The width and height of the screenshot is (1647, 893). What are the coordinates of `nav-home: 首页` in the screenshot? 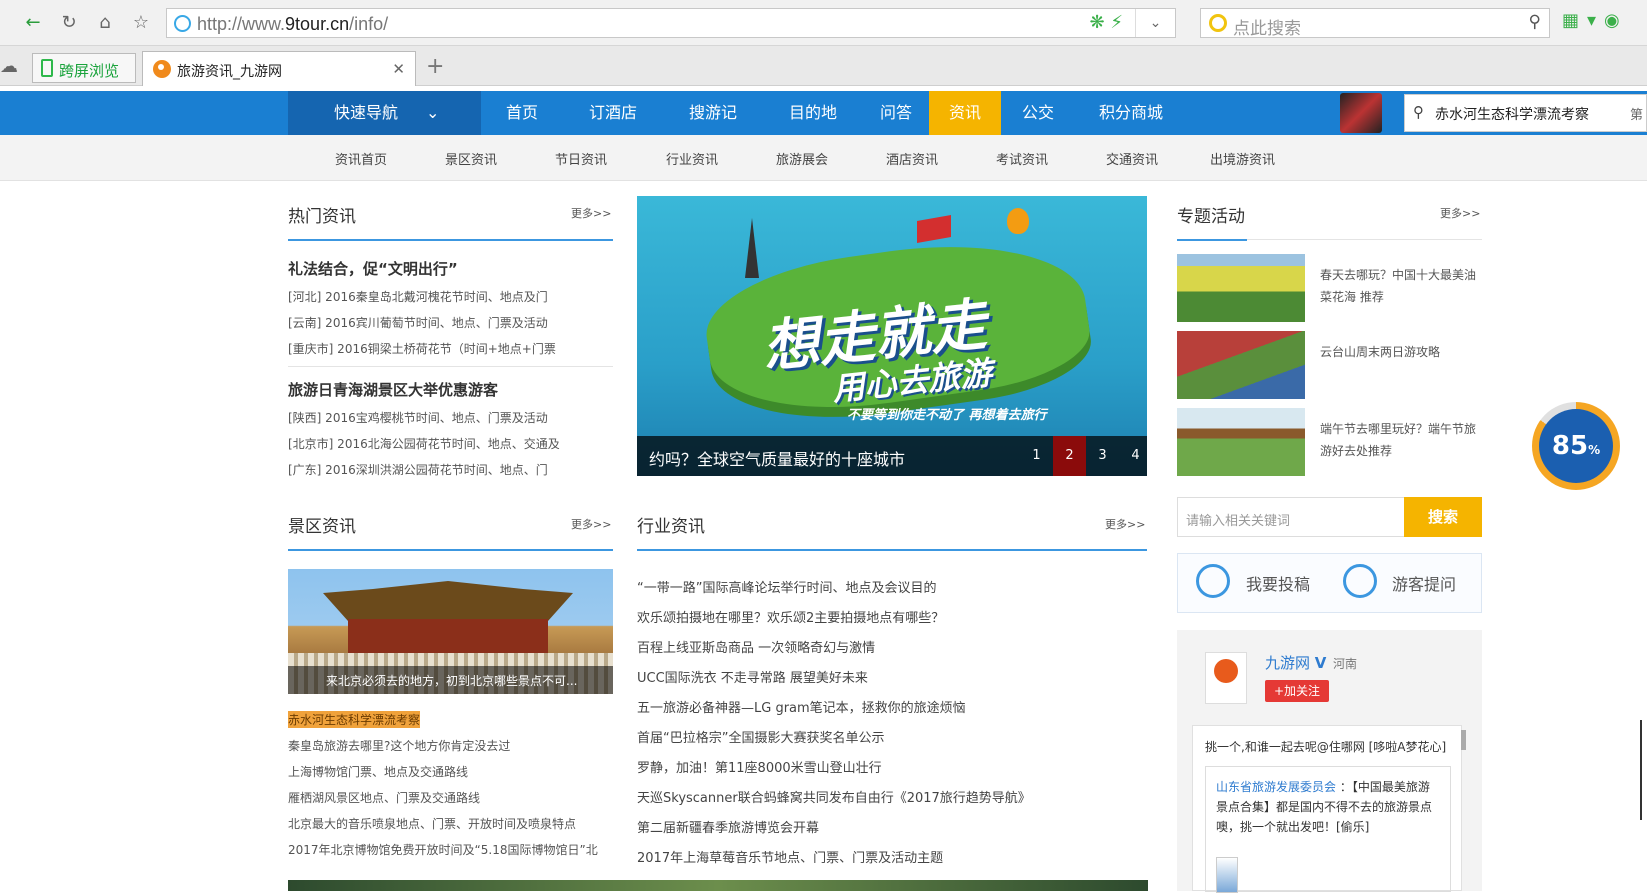 It's located at (522, 113).